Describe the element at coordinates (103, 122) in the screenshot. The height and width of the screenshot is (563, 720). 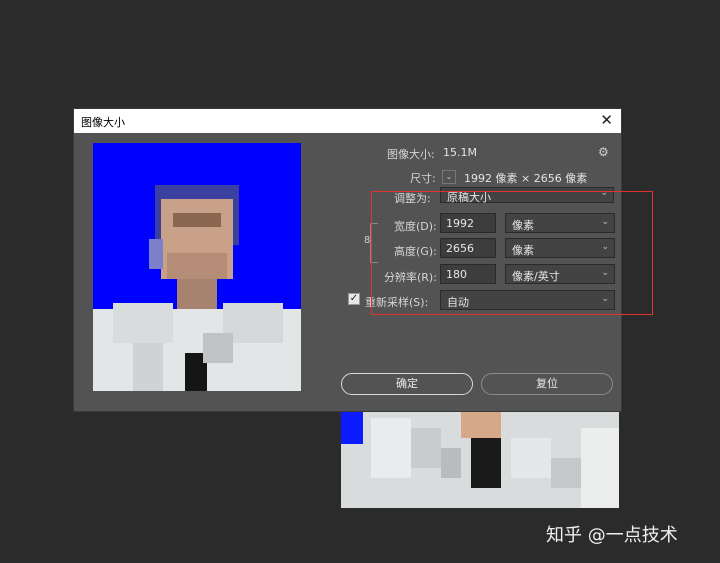
I see `dialog-title: 图像大小` at that location.